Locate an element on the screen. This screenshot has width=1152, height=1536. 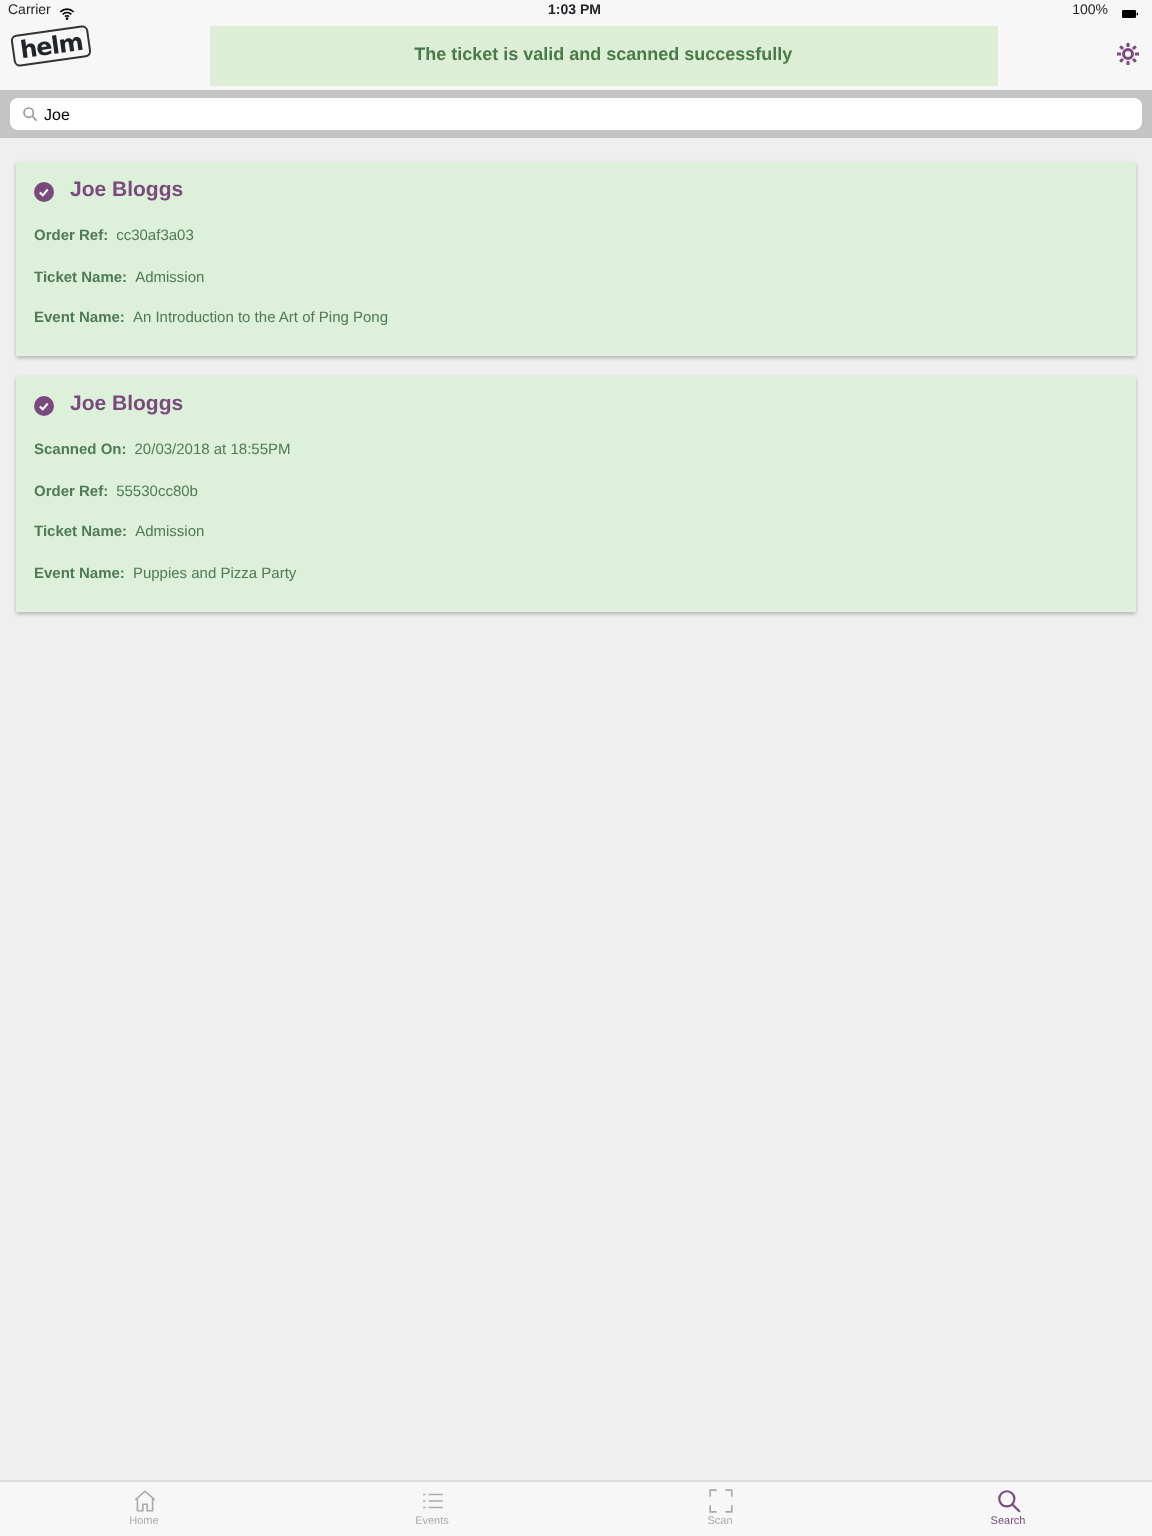
logo: helm is located at coordinates (51, 46).